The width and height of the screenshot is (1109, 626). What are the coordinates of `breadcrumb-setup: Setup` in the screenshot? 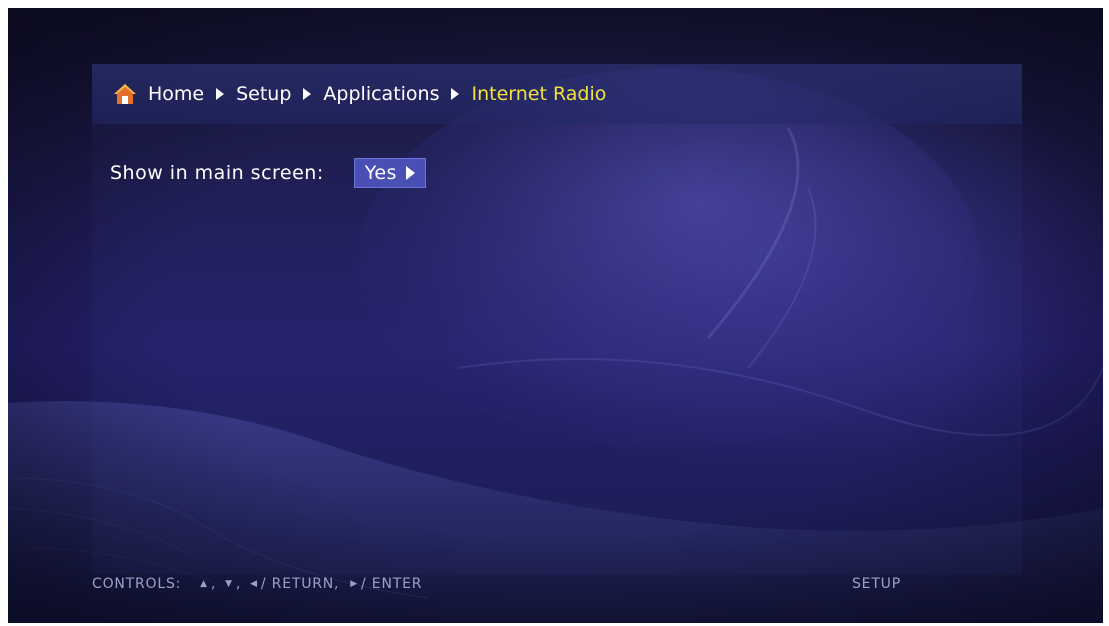 It's located at (263, 94).